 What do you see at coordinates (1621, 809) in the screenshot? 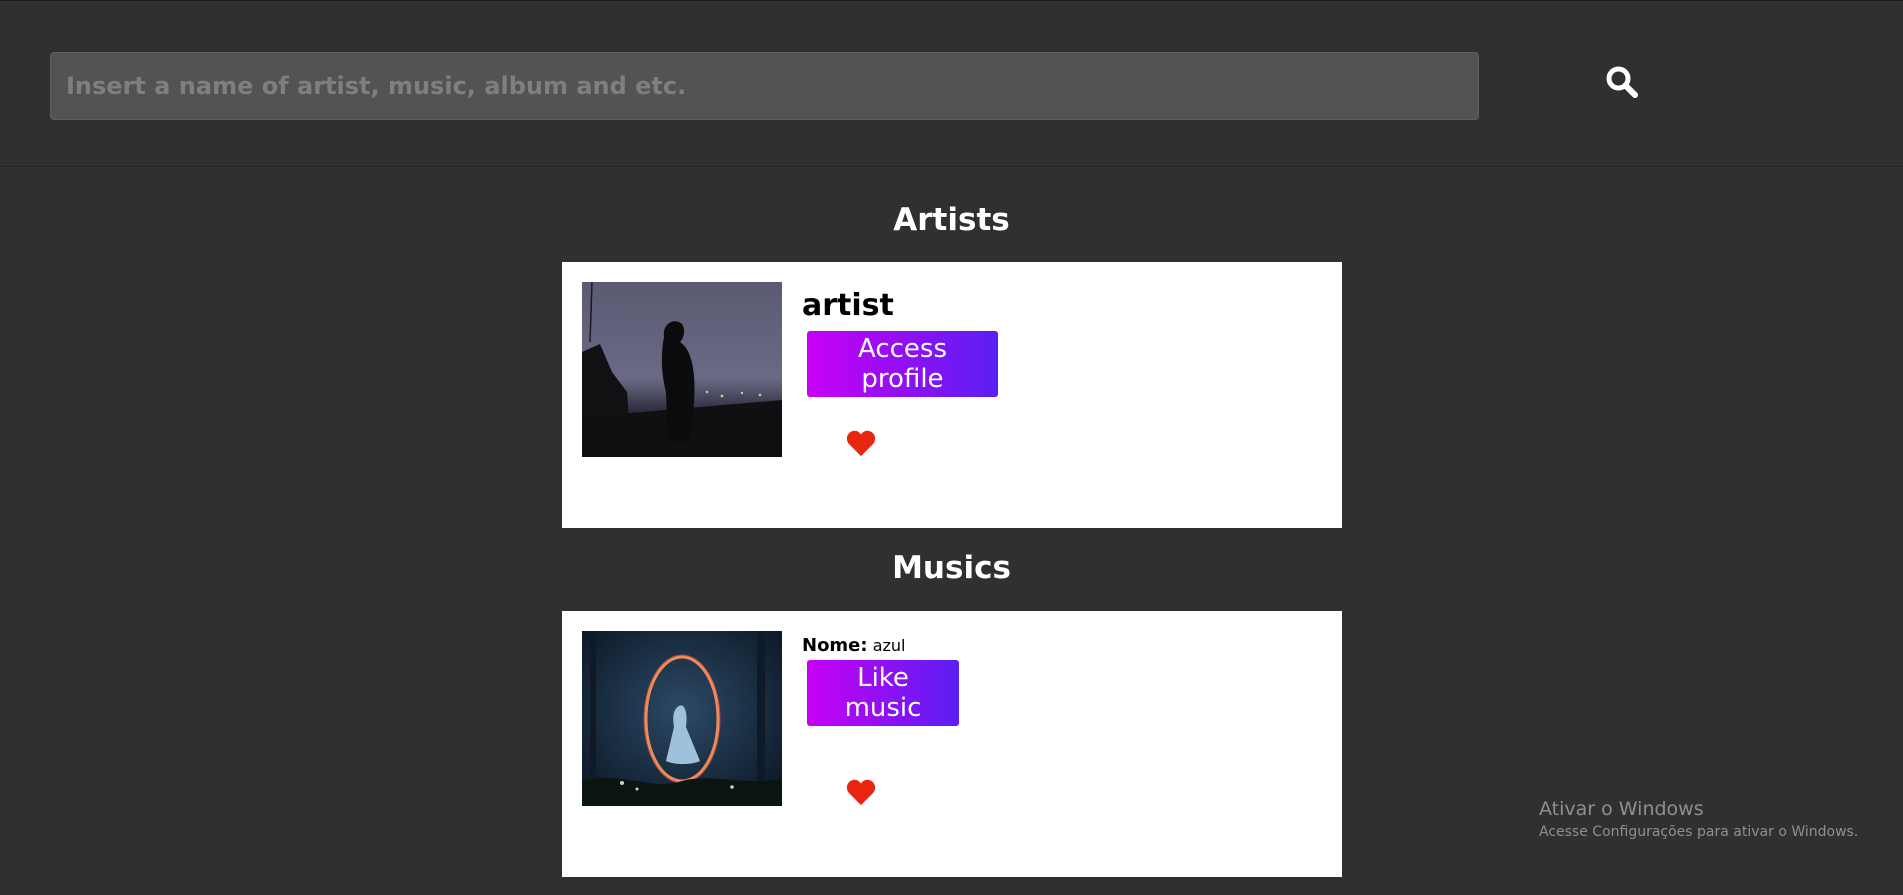
I see `watermark-title: Ativar o Windows` at bounding box center [1621, 809].